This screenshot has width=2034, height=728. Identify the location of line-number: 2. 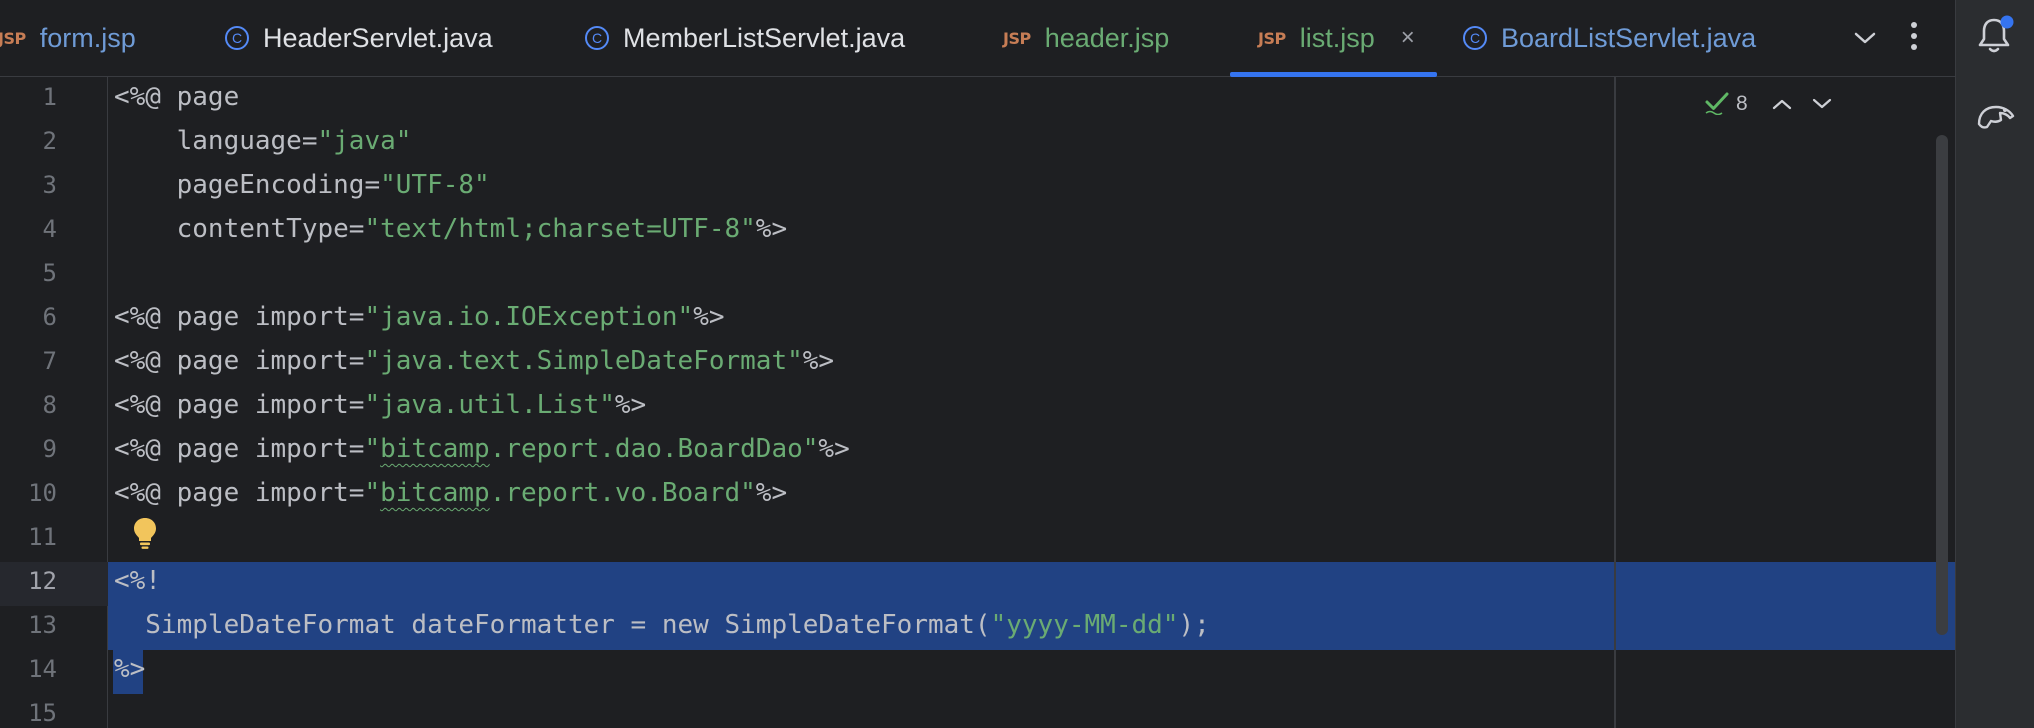
(49, 141).